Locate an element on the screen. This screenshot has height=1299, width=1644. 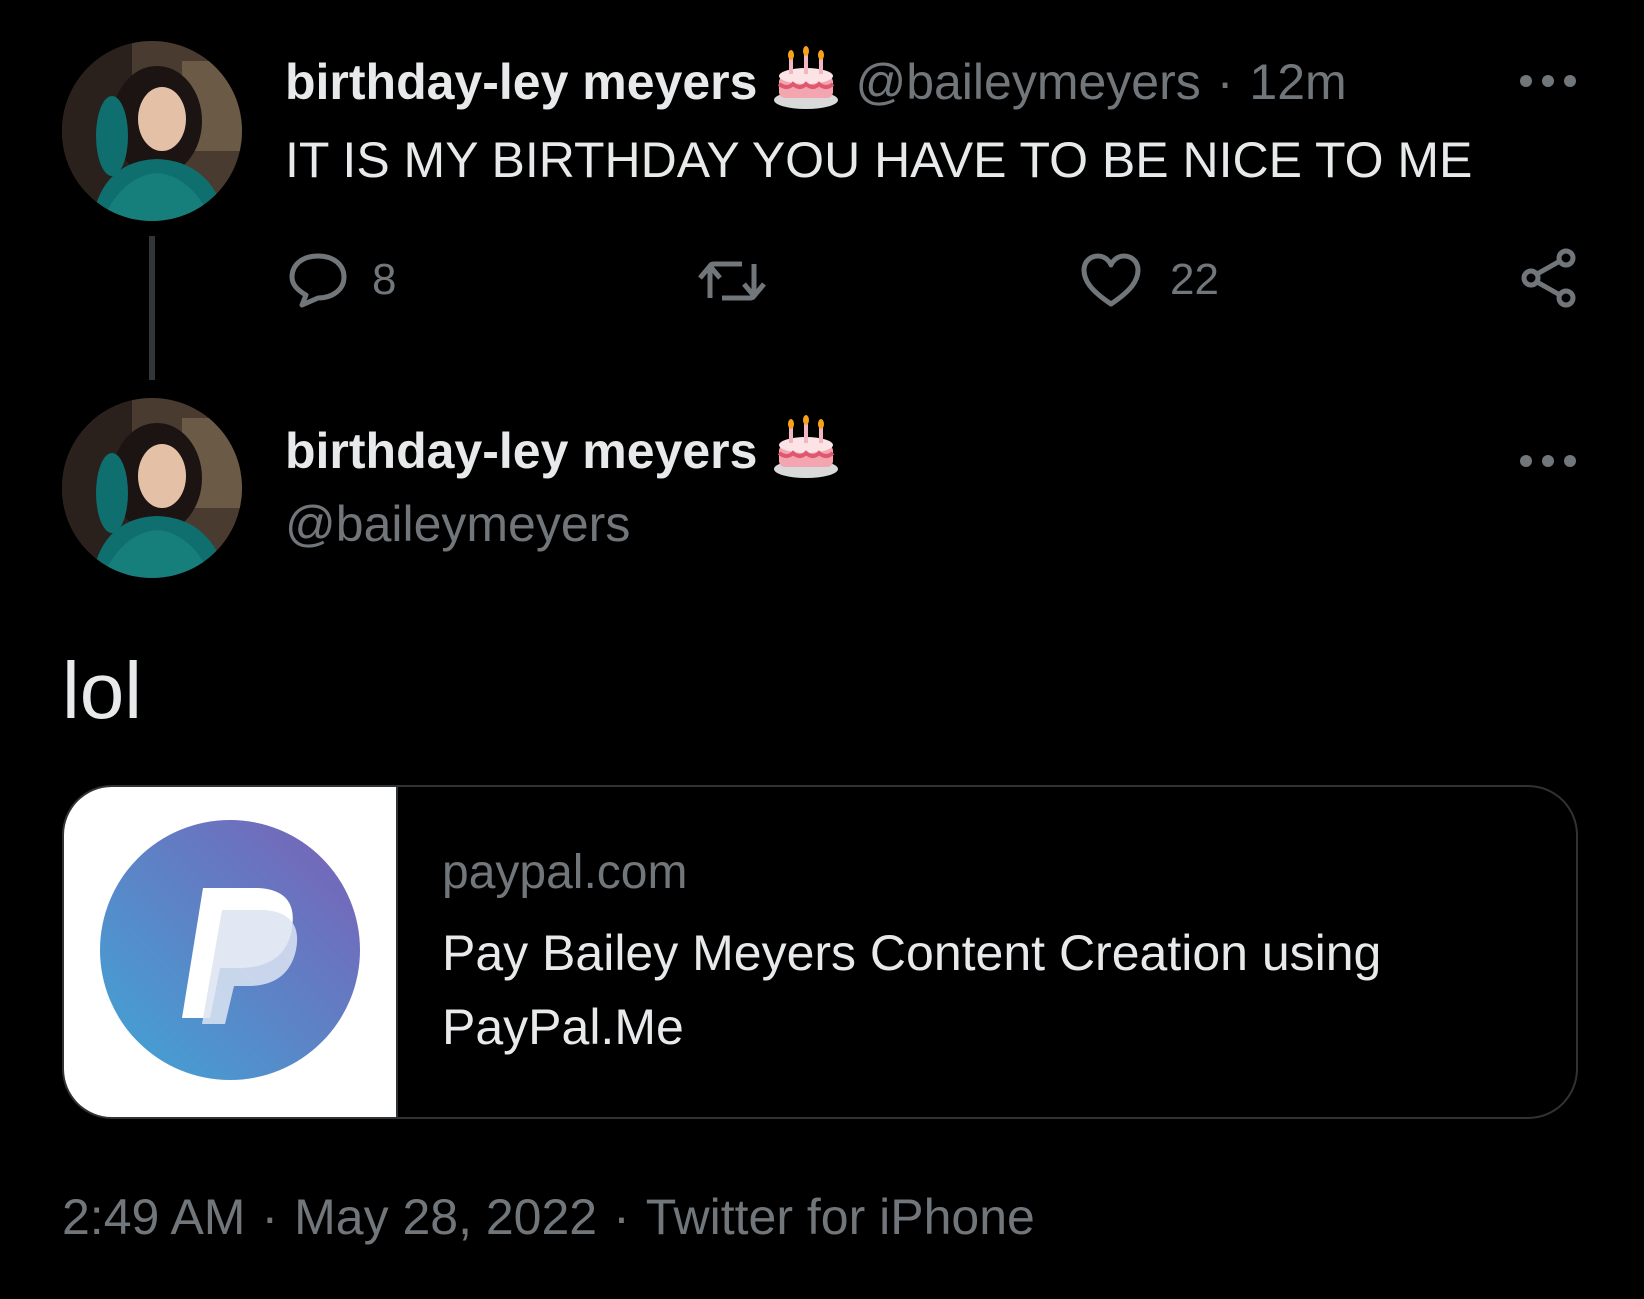
like-button: 22 is located at coordinates (1149, 280).